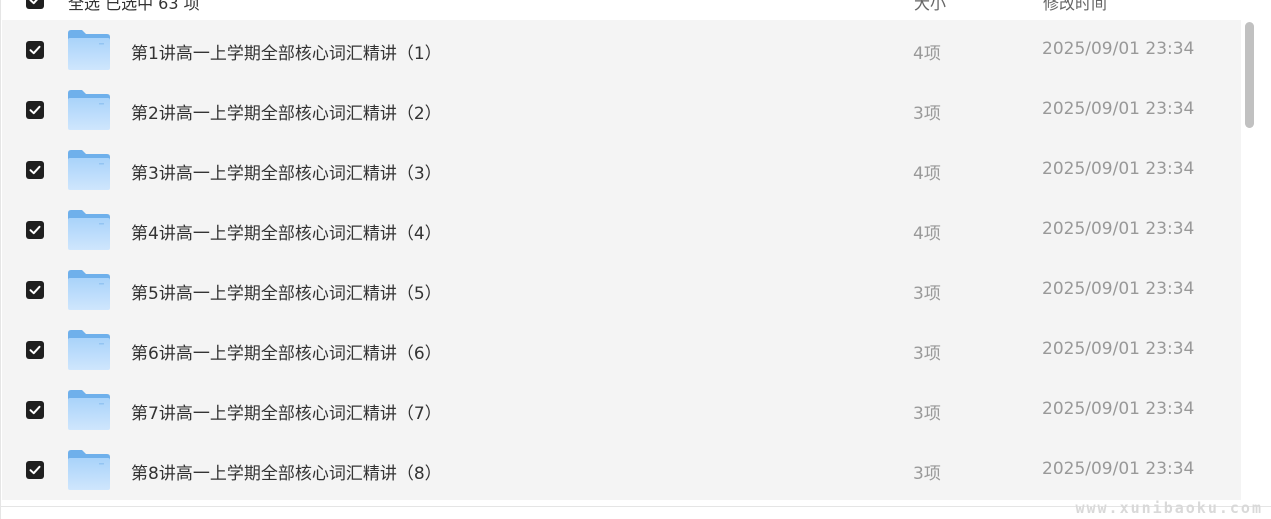  Describe the element at coordinates (1169, 508) in the screenshot. I see `watermark: www.xunibaoku.com` at that location.